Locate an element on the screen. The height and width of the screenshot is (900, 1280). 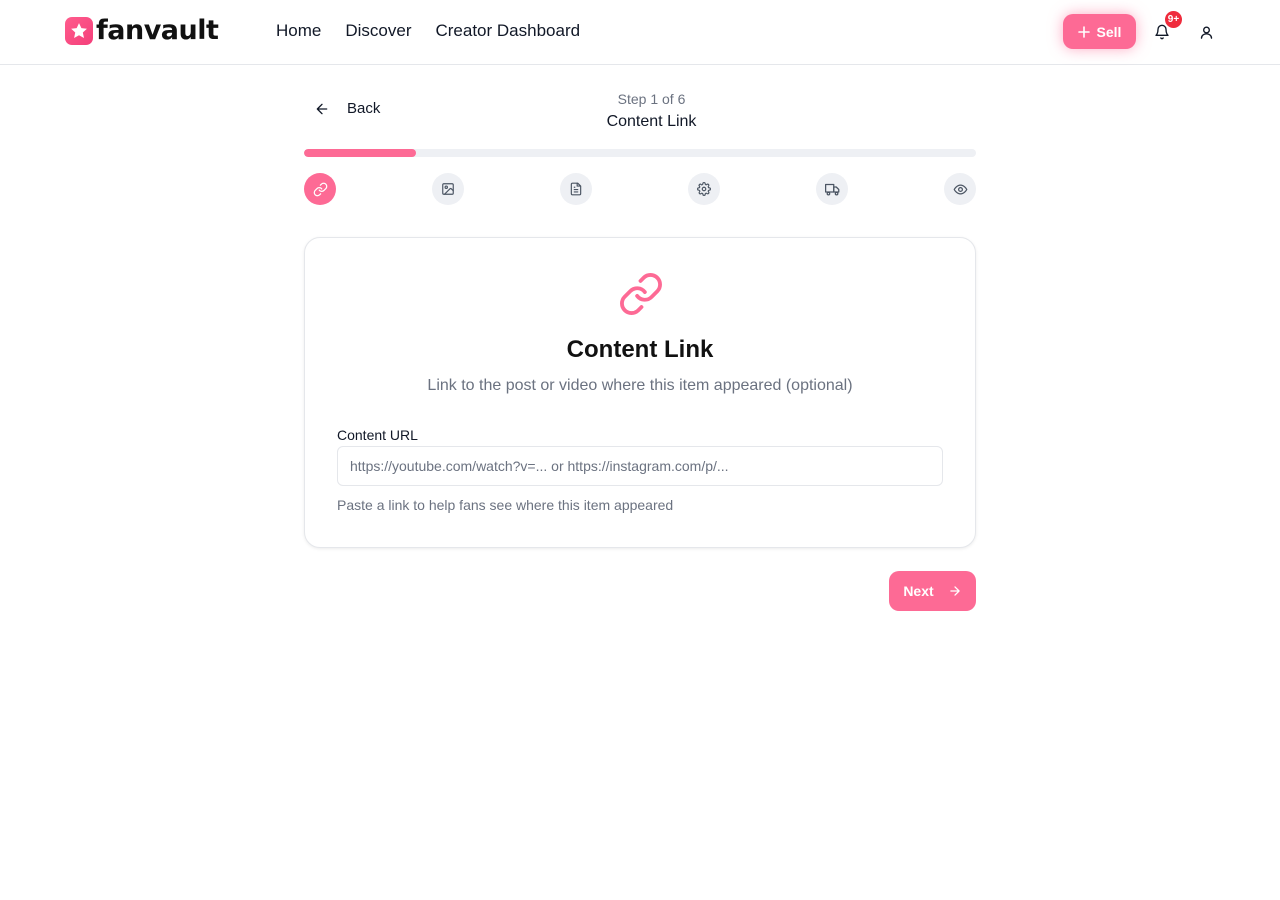
back-label: Back is located at coordinates (364, 108).